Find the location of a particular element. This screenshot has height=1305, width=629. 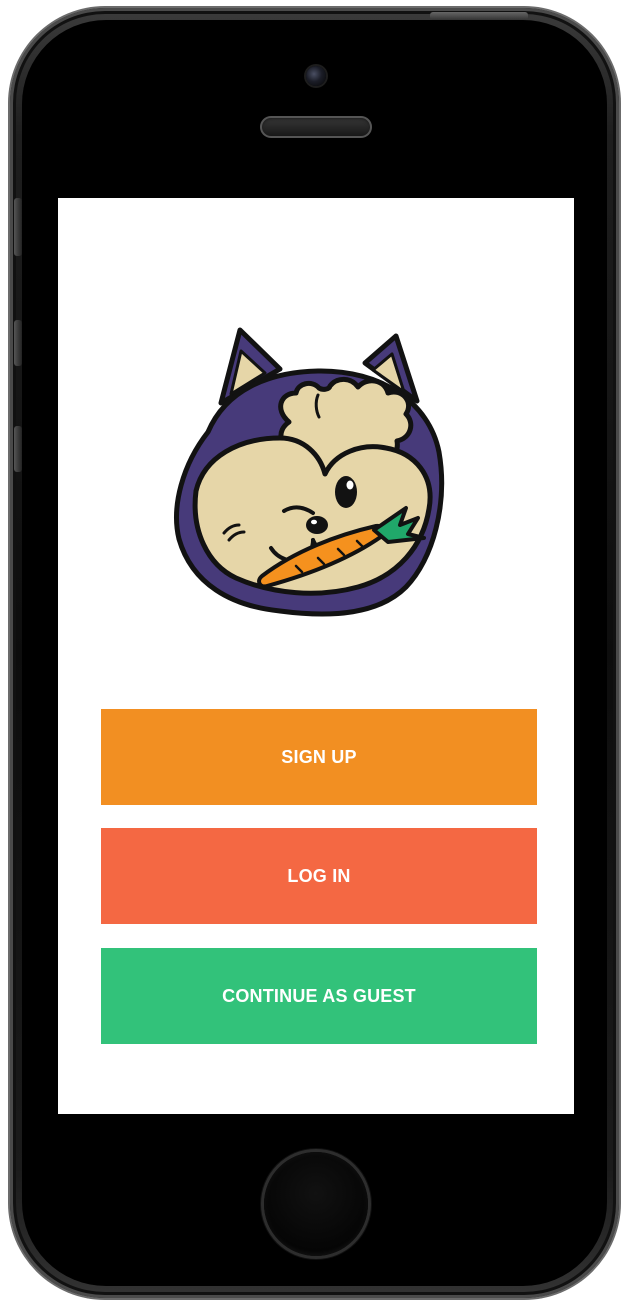

home-button-icon is located at coordinates (316, 1204).